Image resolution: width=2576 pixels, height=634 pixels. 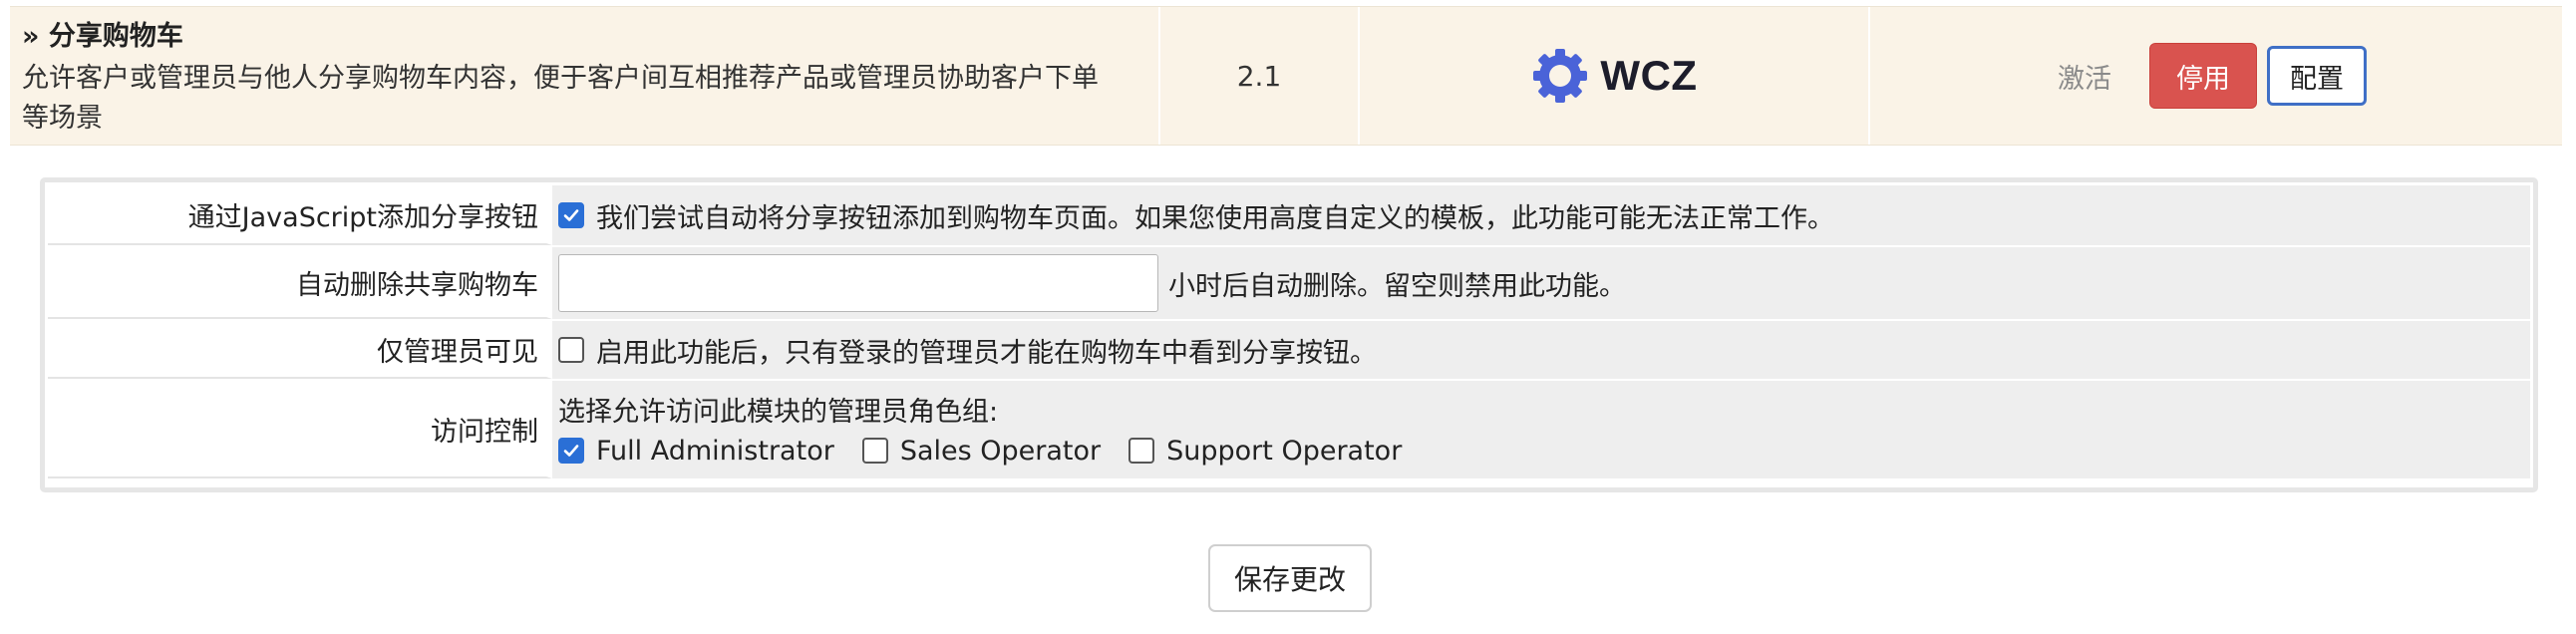 What do you see at coordinates (62, 118) in the screenshot?
I see `module-description-line2: 等场景` at bounding box center [62, 118].